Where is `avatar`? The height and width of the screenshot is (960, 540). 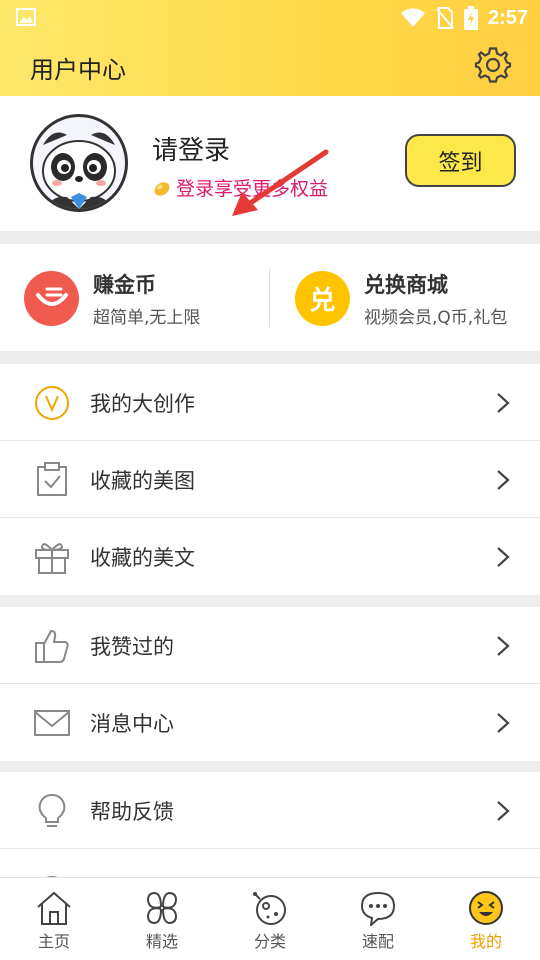 avatar is located at coordinates (79, 163).